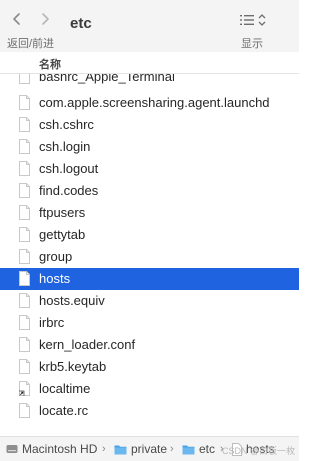 This screenshot has height=461, width=320. What do you see at coordinates (107, 79) in the screenshot?
I see `file-name: bashrc_Apple_Terminal` at bounding box center [107, 79].